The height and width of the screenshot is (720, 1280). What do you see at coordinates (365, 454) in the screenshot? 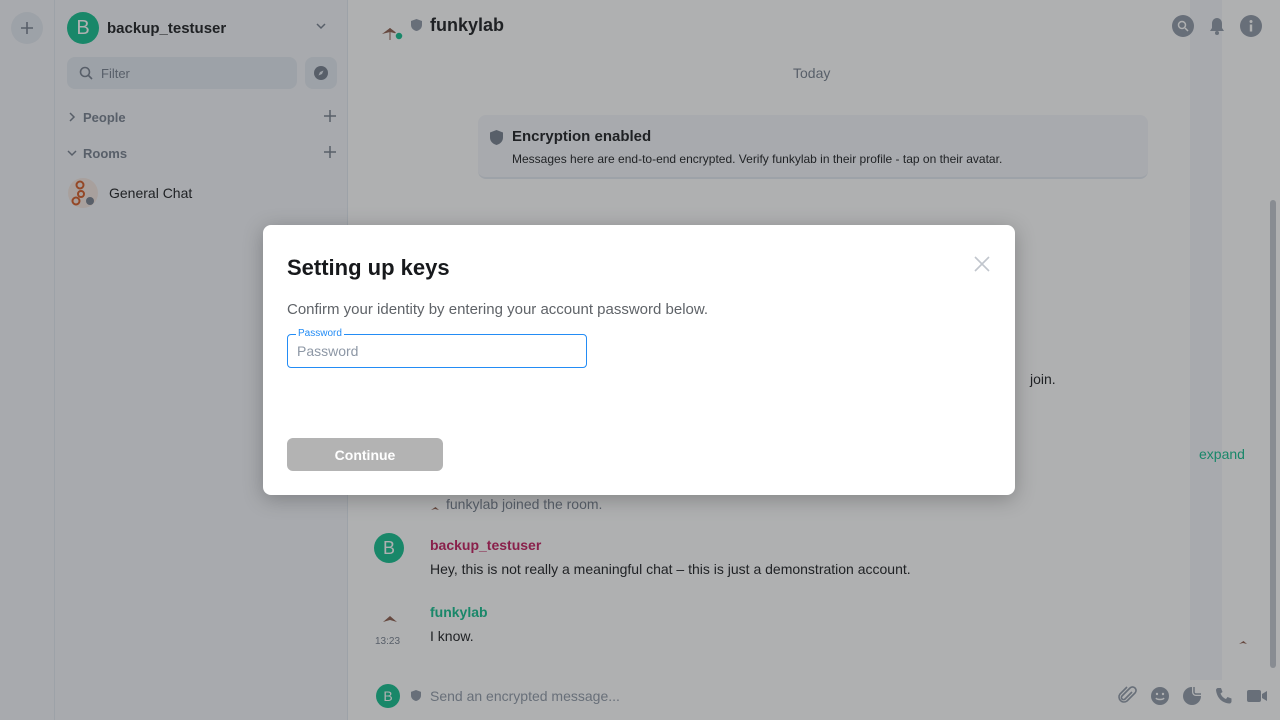
I see `continue-button: Continue` at bounding box center [365, 454].